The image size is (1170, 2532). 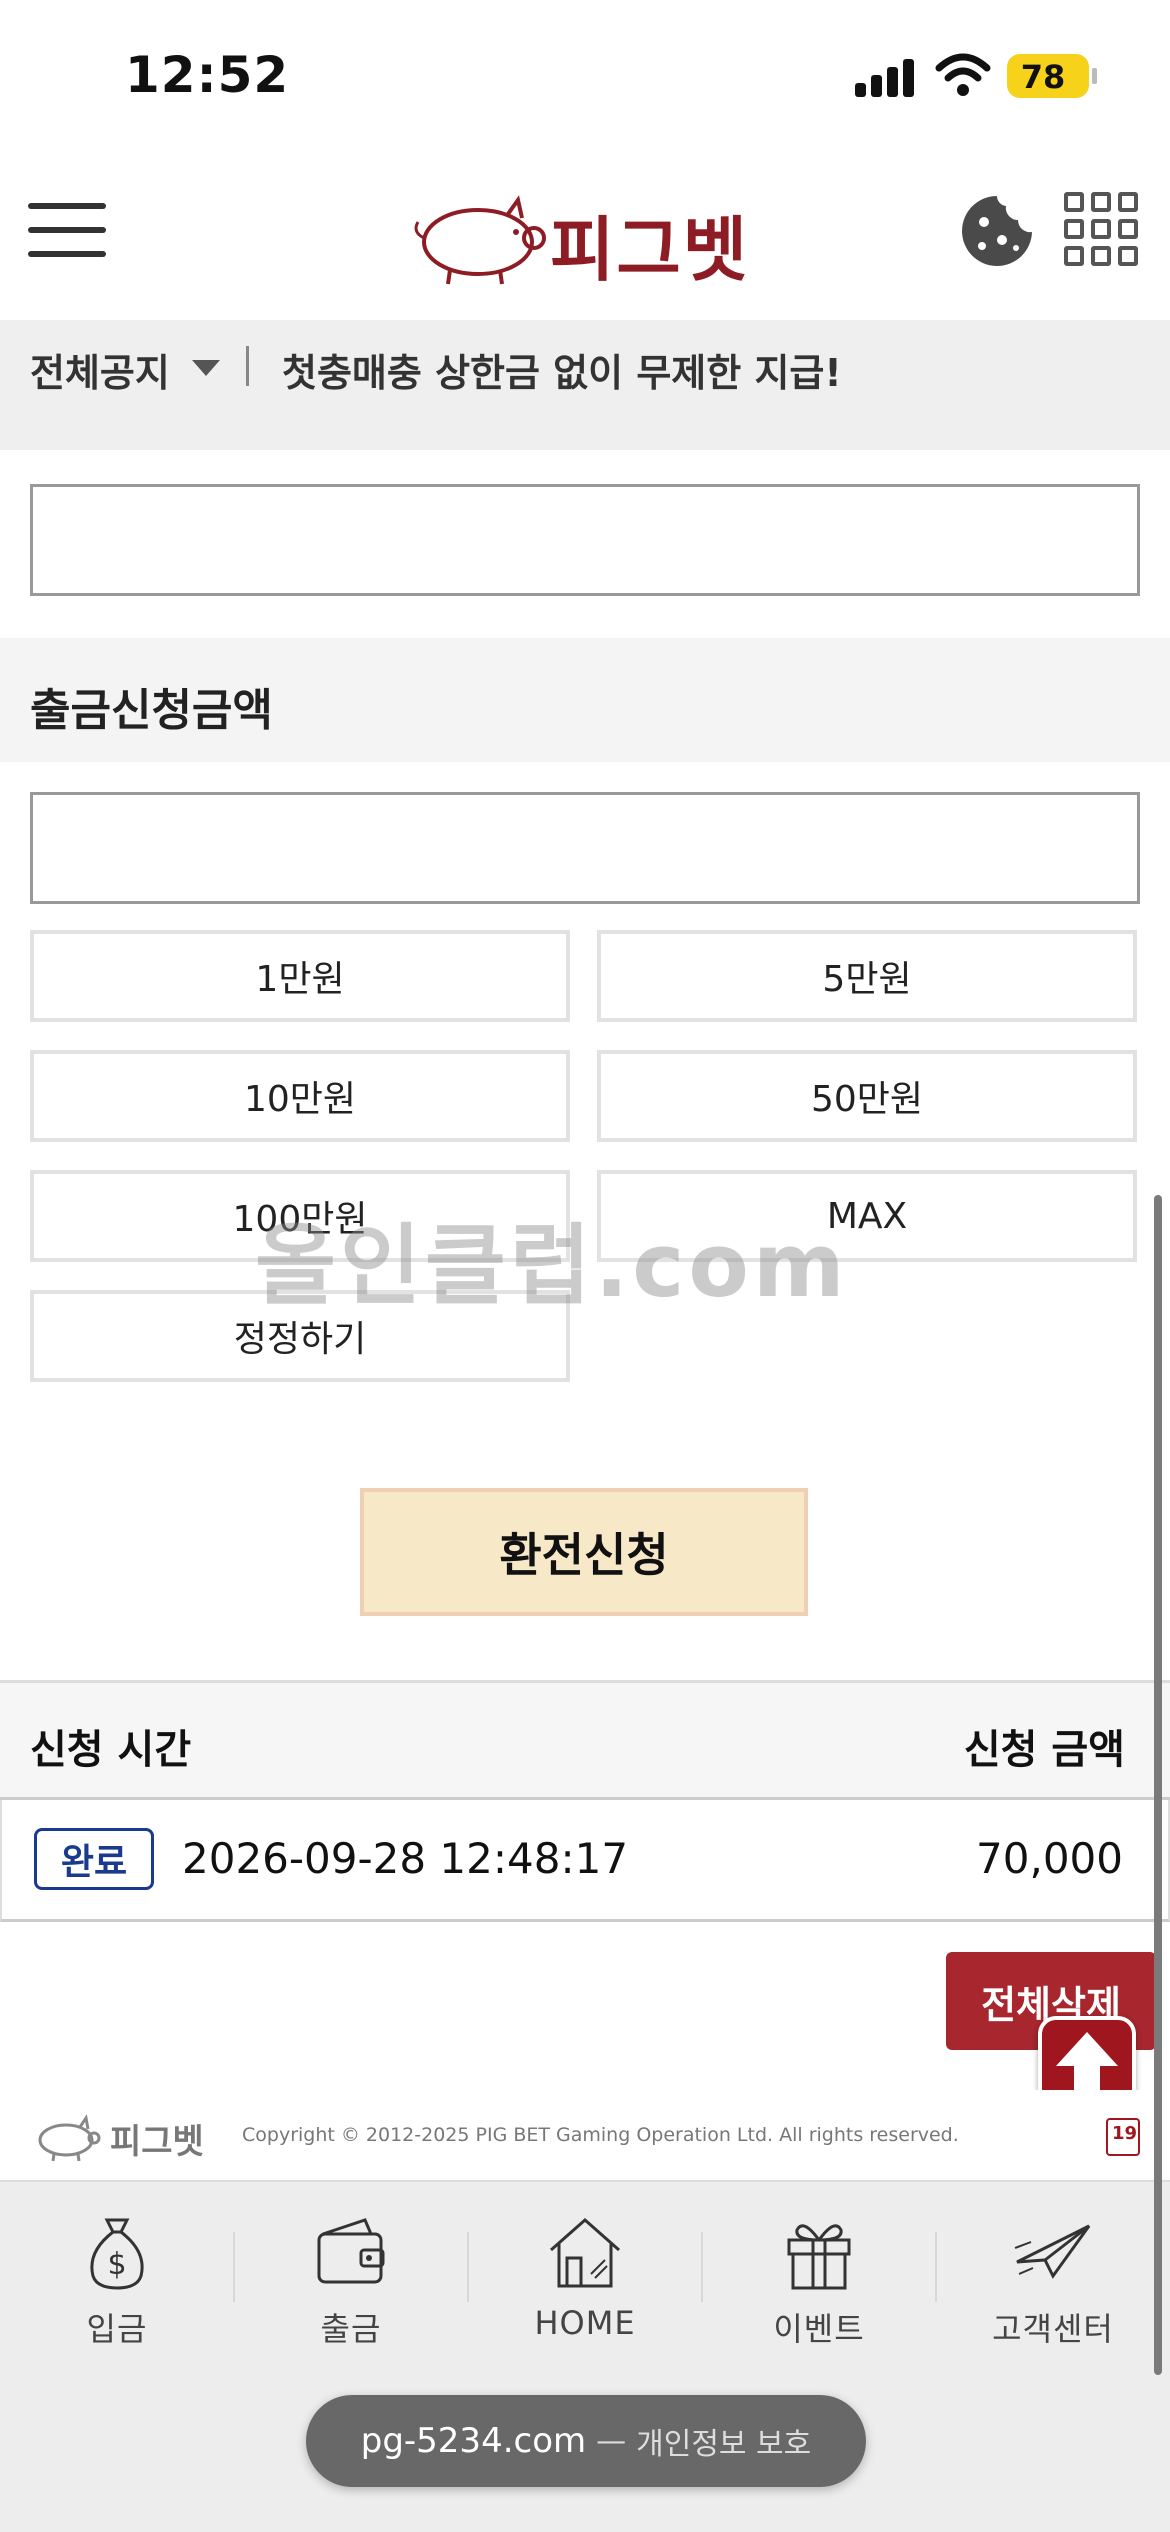 What do you see at coordinates (300, 976) in the screenshot?
I see `amount-10k-button: 1만원` at bounding box center [300, 976].